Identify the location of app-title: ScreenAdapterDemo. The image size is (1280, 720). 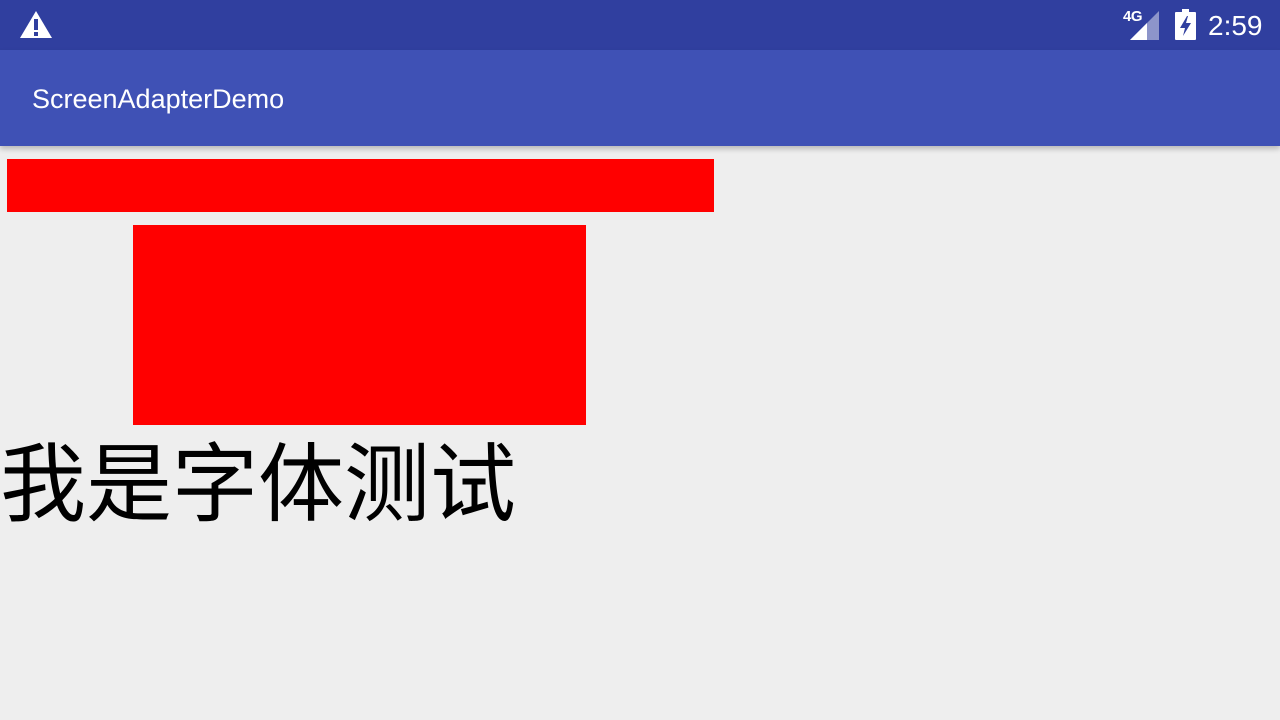
(158, 99).